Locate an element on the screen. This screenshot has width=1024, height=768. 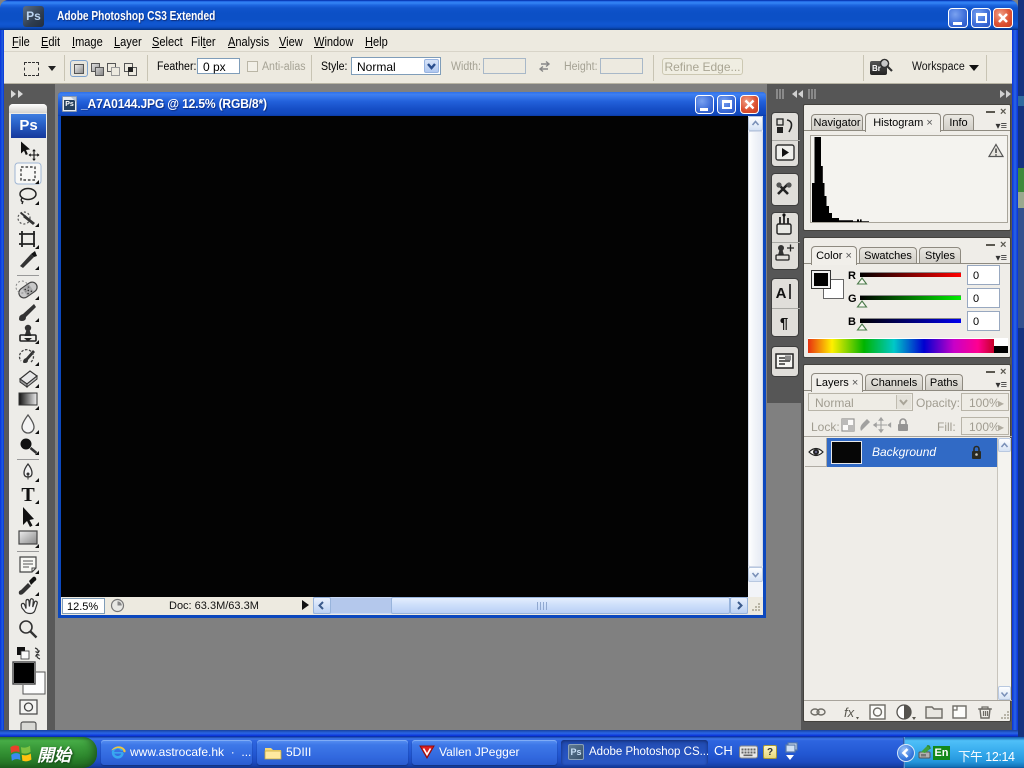
svg-text: fx is located at coordinates (849, 712).